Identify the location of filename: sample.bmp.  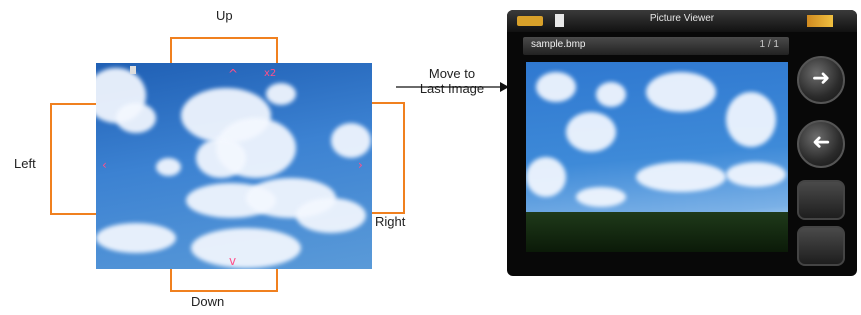
(558, 44).